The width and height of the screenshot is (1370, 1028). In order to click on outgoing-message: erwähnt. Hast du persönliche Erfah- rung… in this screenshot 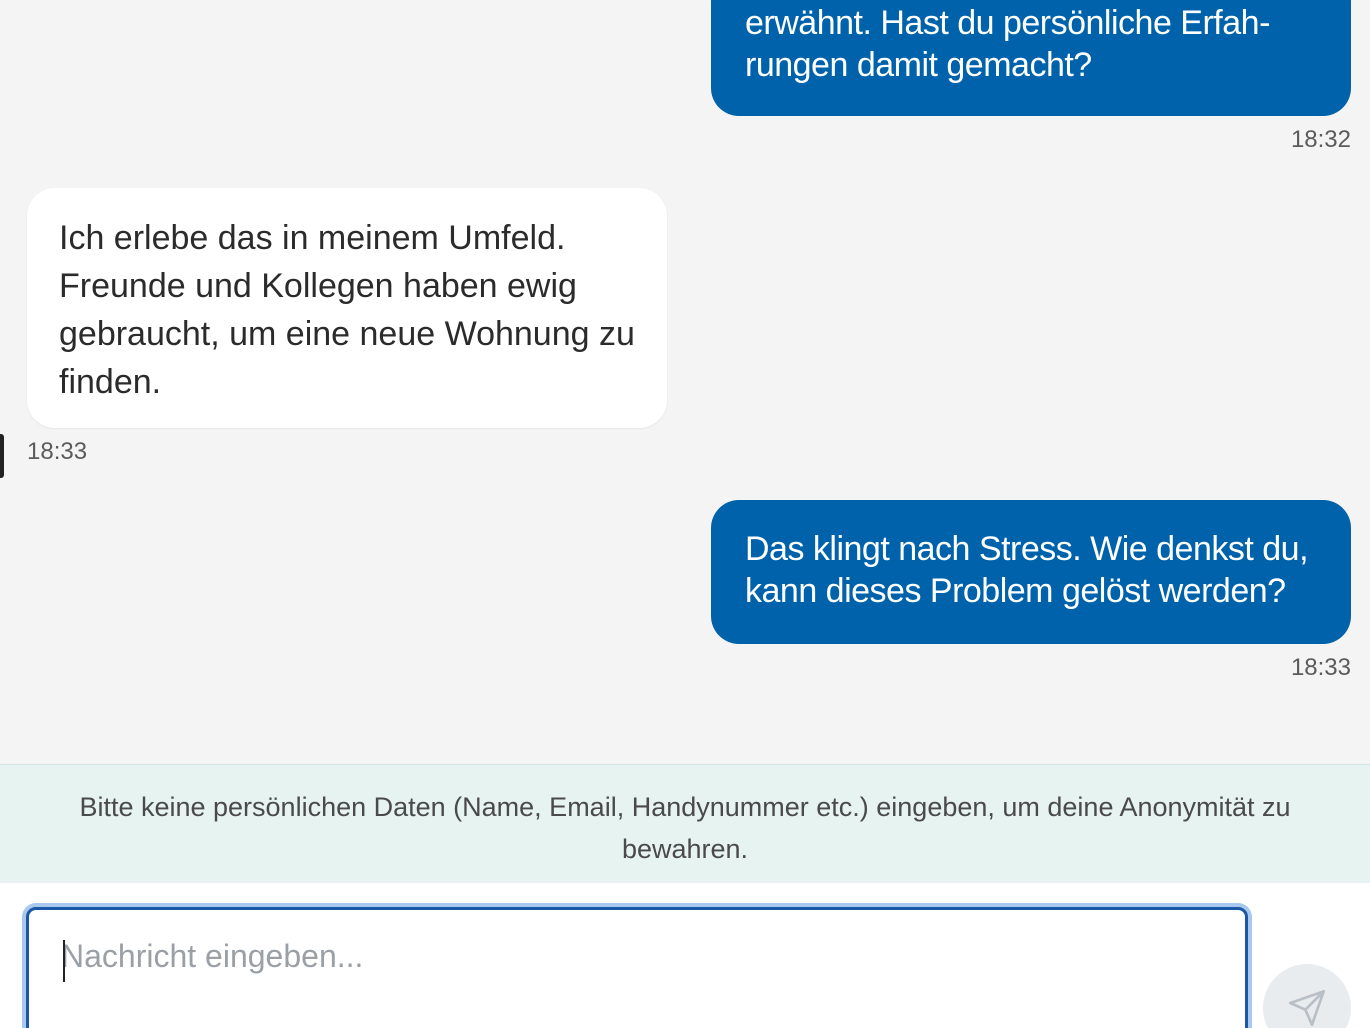, I will do `click(1031, 58)`.